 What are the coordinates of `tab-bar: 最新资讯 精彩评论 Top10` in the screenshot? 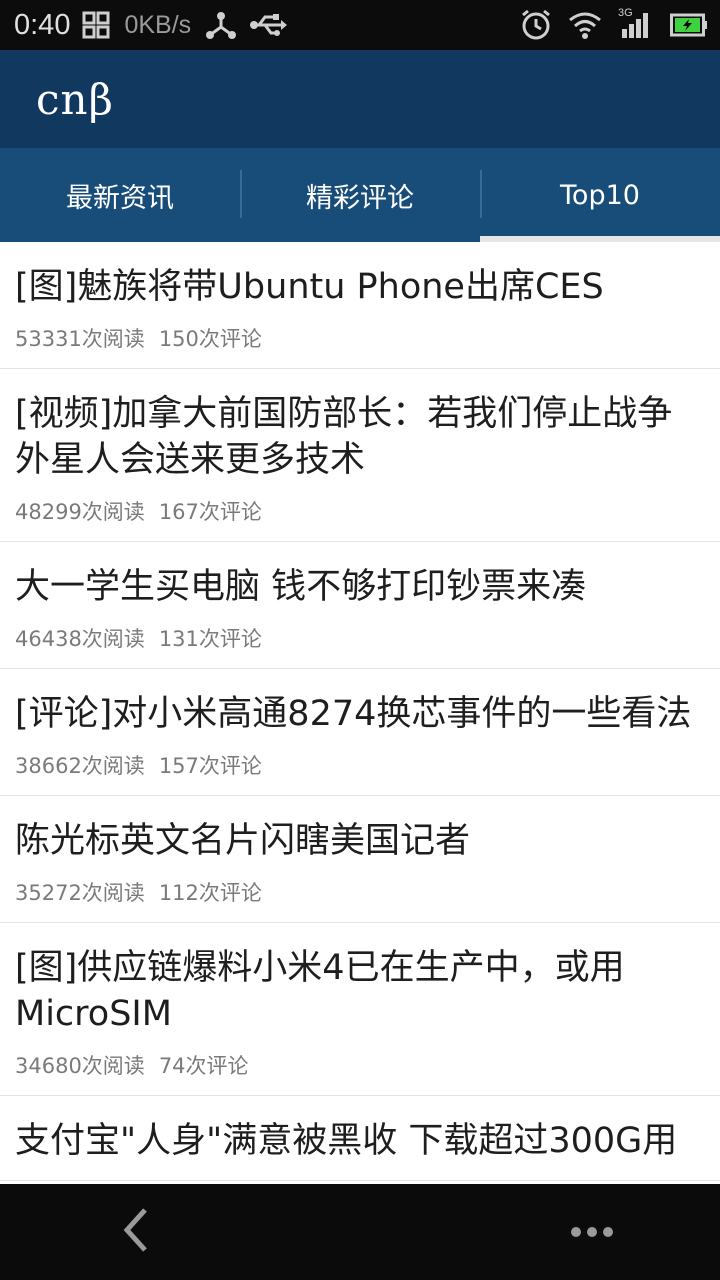 It's located at (360, 195).